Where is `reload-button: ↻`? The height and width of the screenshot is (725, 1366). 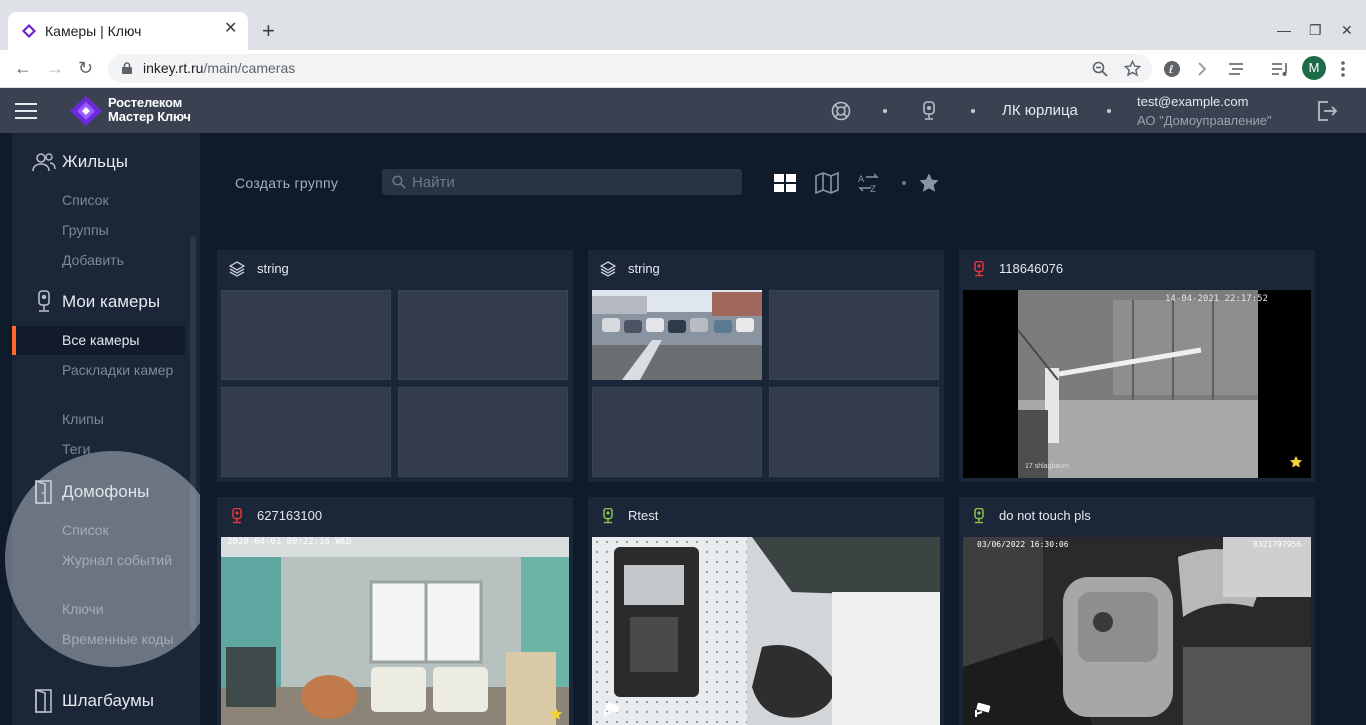 reload-button: ↻ is located at coordinates (85, 68).